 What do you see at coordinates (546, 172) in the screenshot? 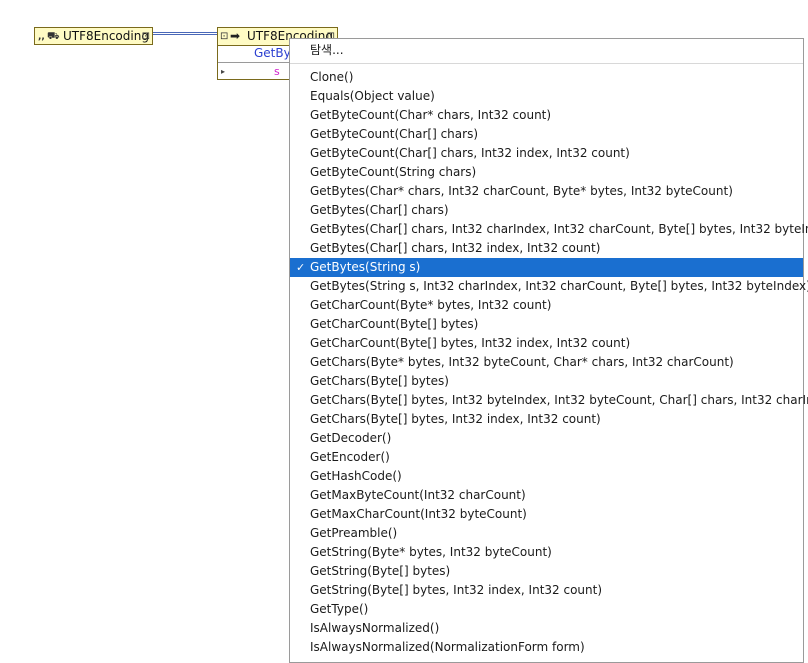
I see `menu-item: GetByteCount(String chars)` at bounding box center [546, 172].